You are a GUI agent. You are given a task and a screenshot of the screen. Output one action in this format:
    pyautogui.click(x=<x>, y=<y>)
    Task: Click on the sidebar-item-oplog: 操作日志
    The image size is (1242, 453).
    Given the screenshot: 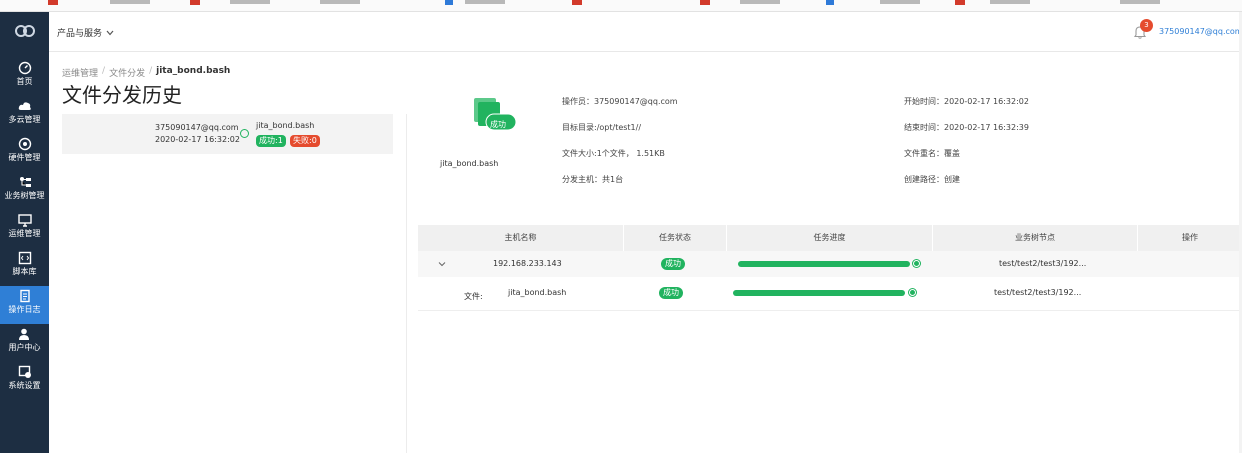 What is the action you would take?
    pyautogui.click(x=24, y=305)
    